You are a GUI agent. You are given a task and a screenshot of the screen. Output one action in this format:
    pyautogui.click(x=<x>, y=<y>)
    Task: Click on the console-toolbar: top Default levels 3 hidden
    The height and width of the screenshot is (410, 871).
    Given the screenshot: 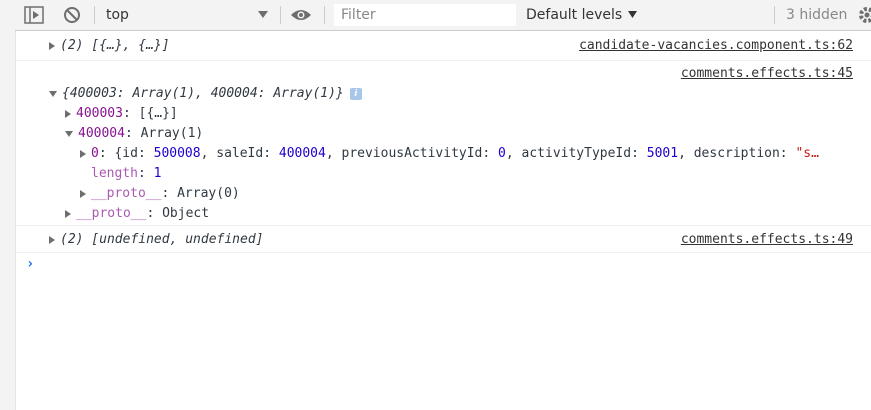 What is the action you would take?
    pyautogui.click(x=443, y=15)
    